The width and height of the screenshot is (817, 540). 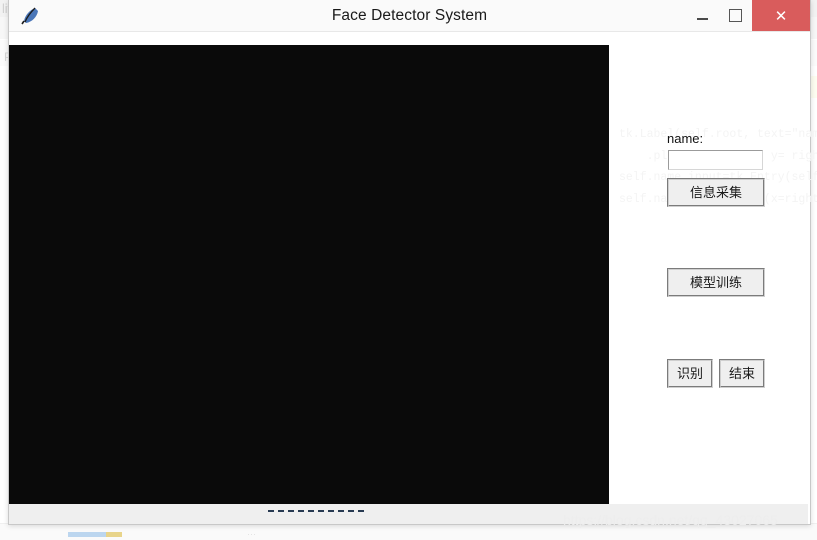 I want to click on train-model-button: 模型训练, so click(x=716, y=282).